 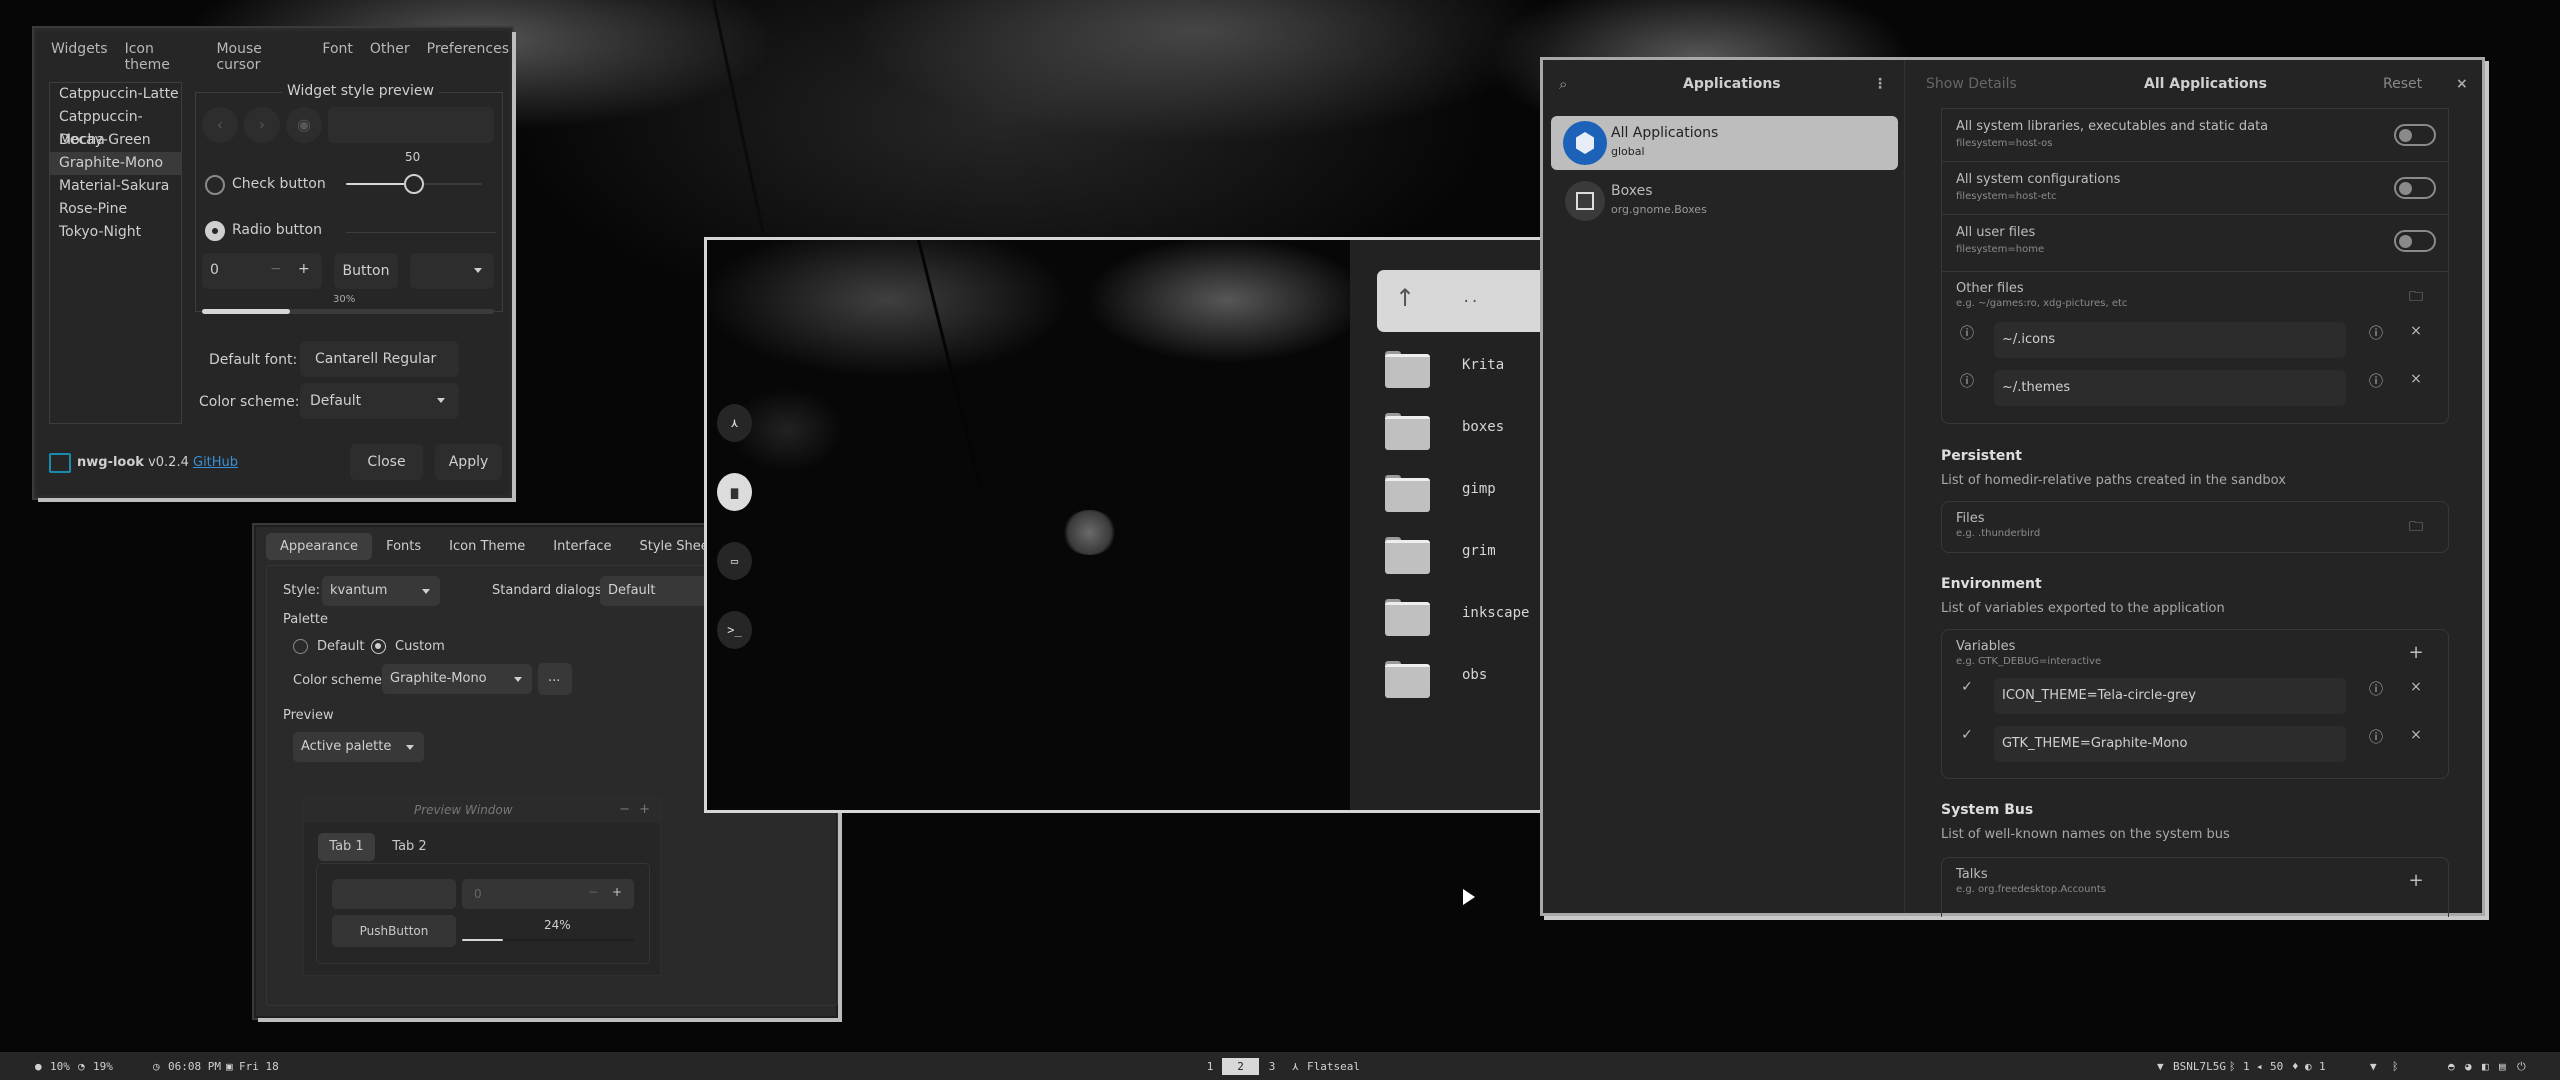 I want to click on arch-button: ⋏, so click(x=734, y=423).